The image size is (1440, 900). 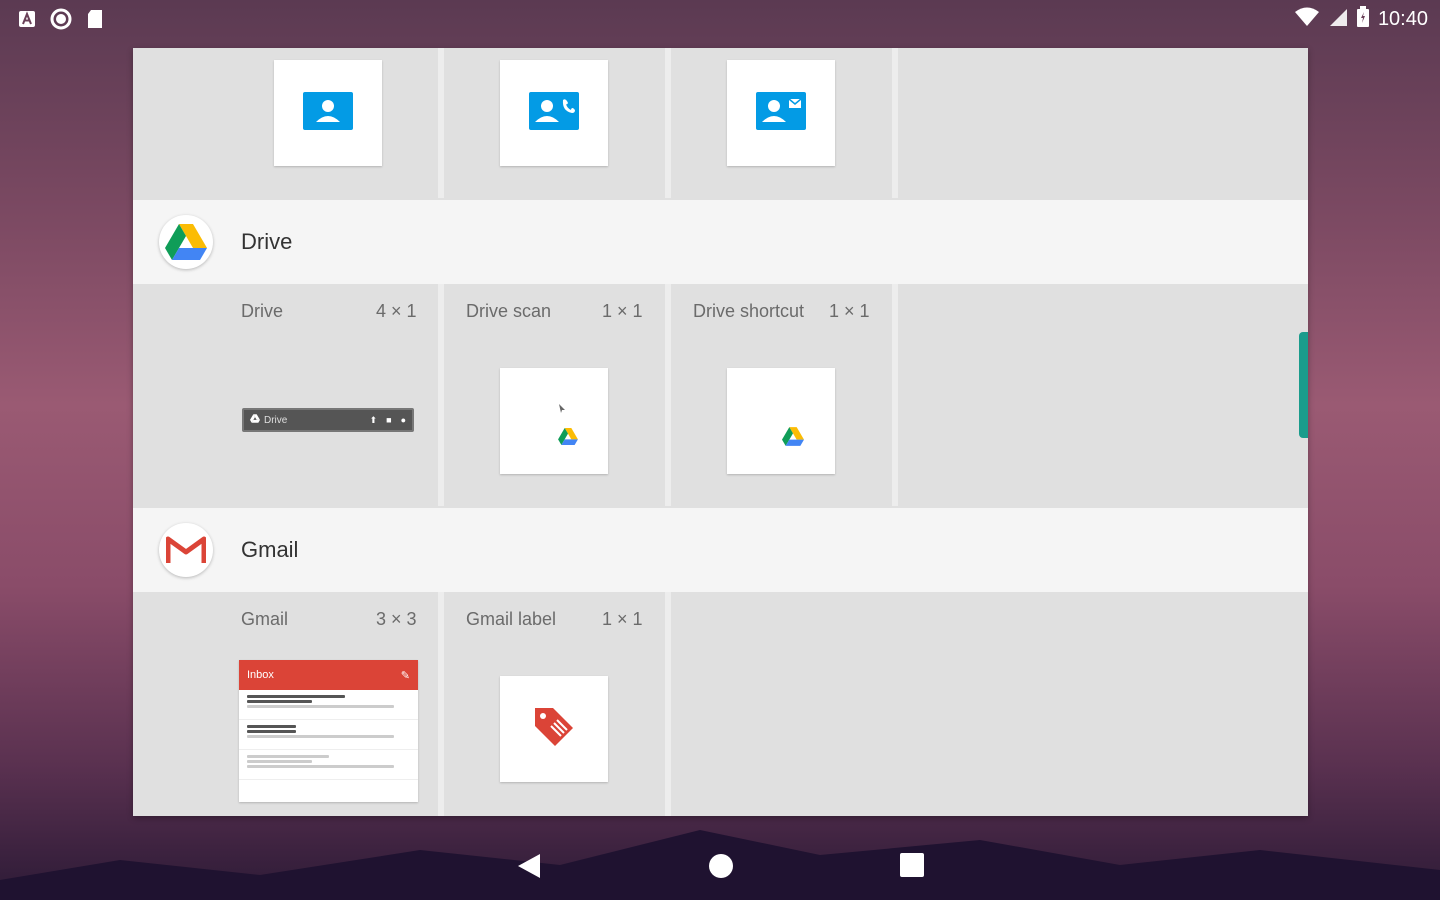 I want to click on gmail-widget-cell: Gmail 3 × 3 Inbox ✎, so click(x=288, y=704).